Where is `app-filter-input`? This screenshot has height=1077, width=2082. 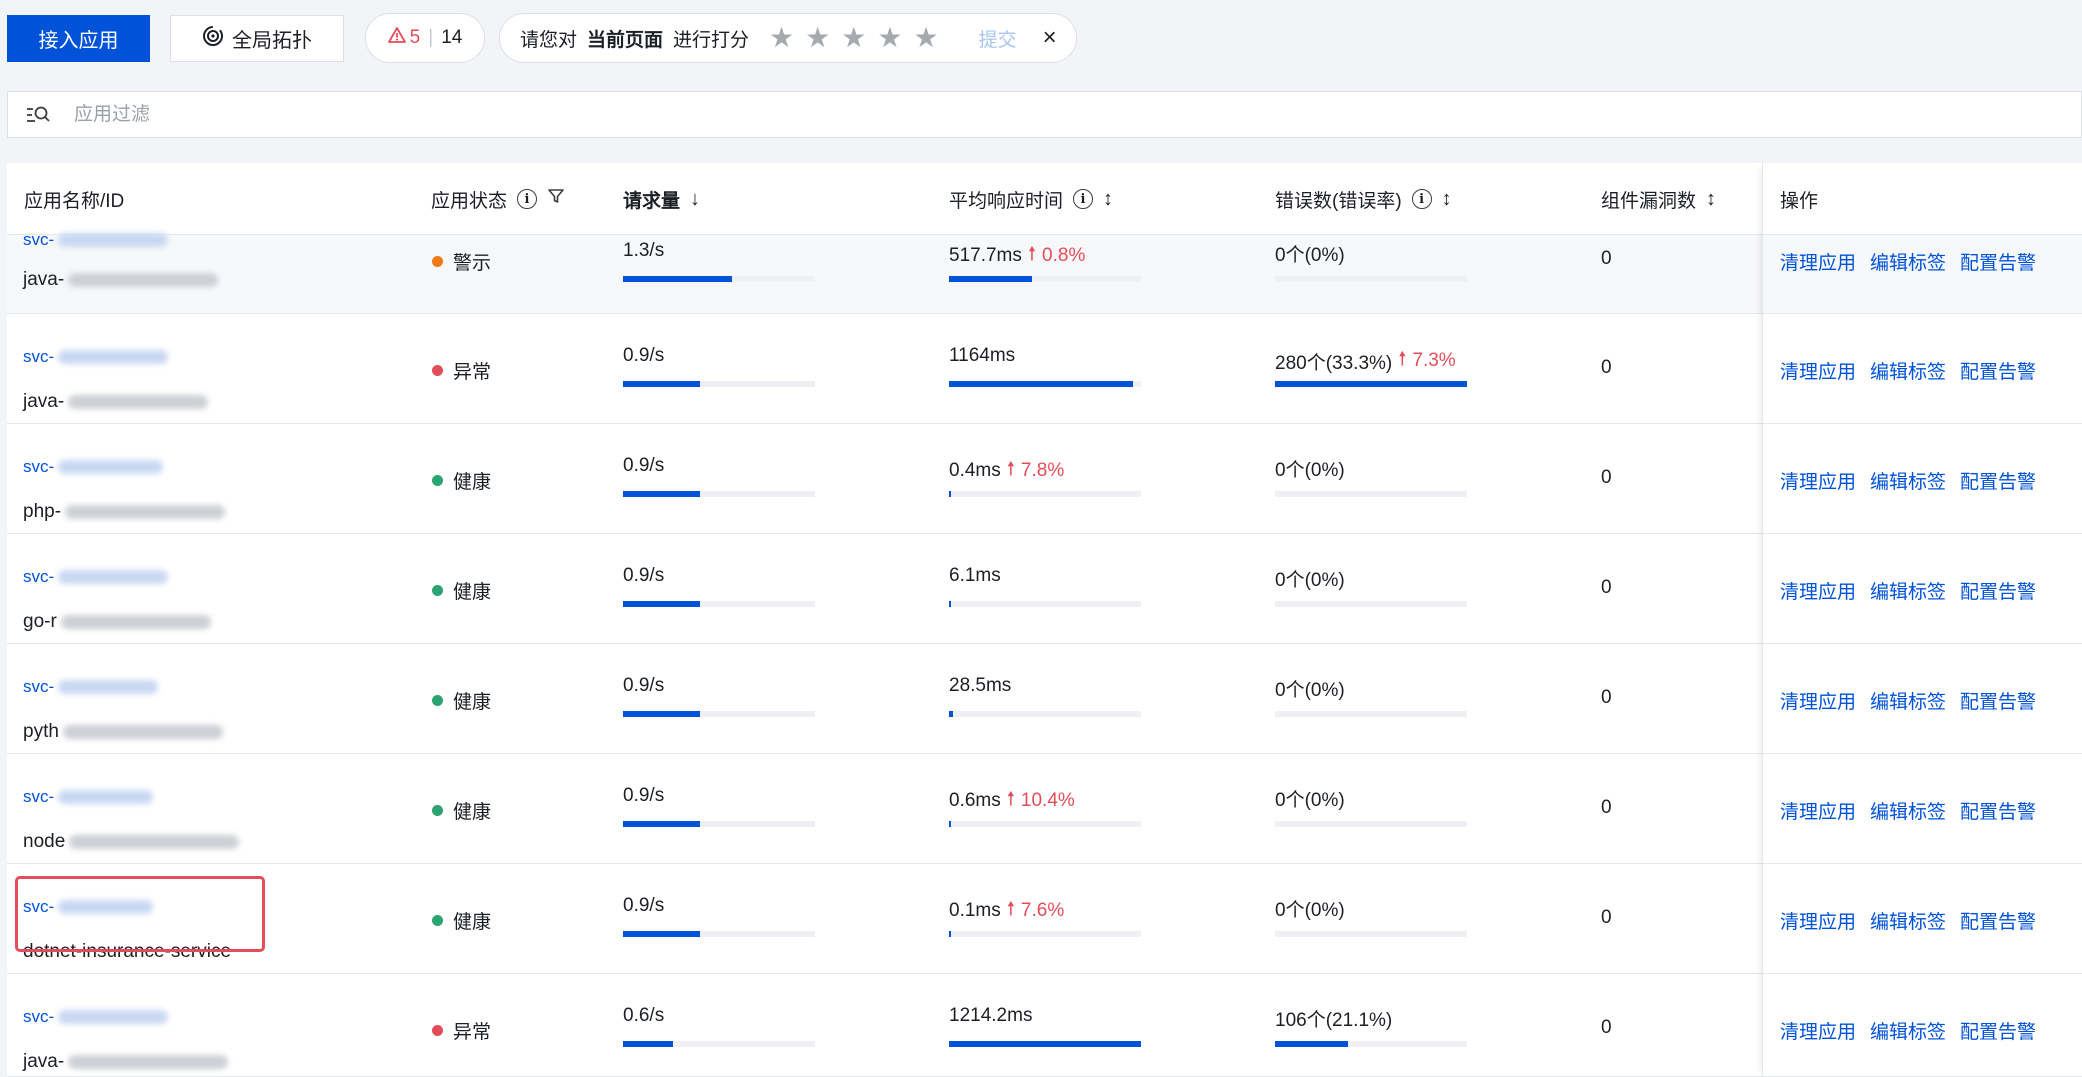
app-filter-input is located at coordinates (974, 114).